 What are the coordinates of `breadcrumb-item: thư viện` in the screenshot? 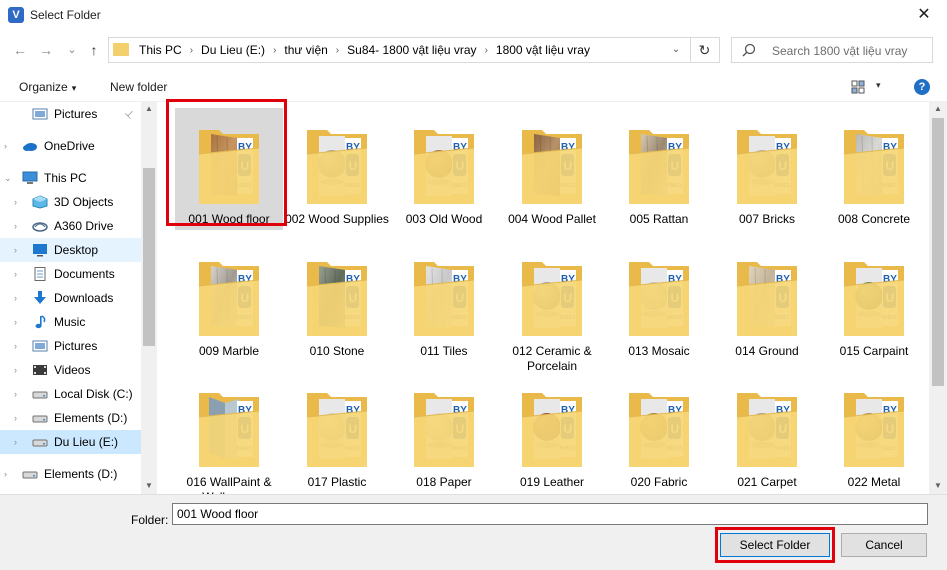 It's located at (305, 50).